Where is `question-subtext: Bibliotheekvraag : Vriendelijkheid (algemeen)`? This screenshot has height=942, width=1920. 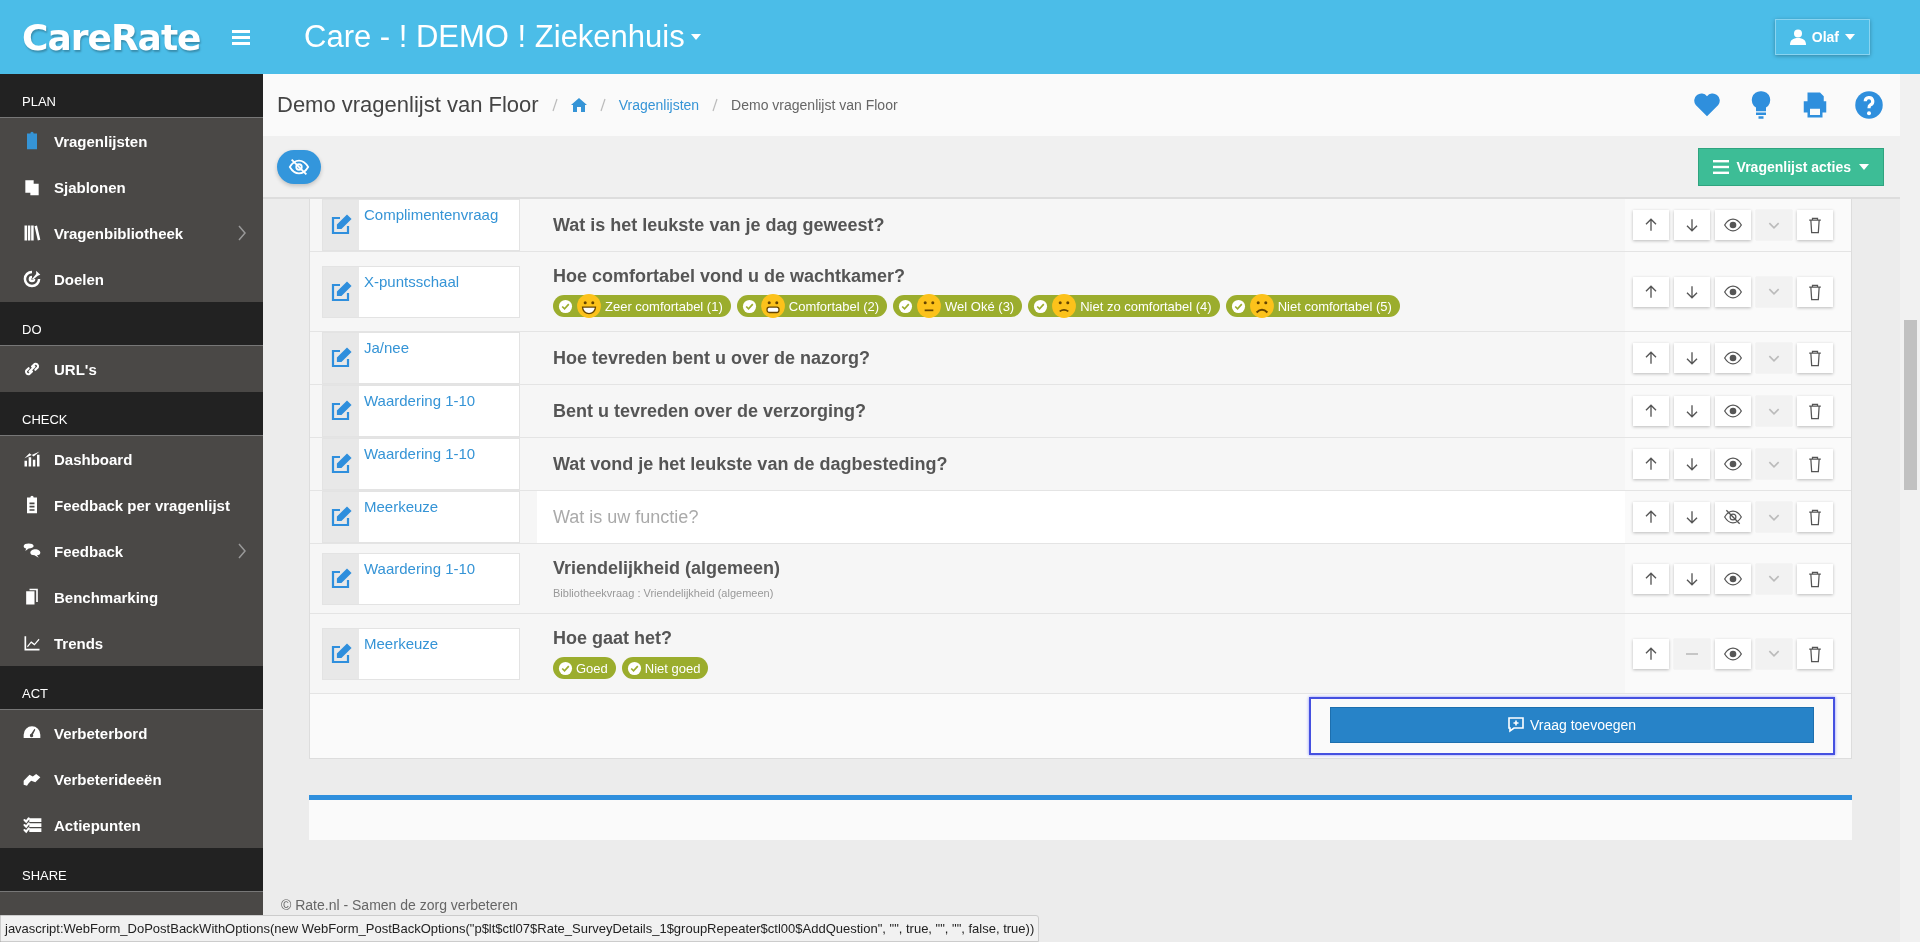 question-subtext: Bibliotheekvraag : Vriendelijkheid (algemeen) is located at coordinates (664, 593).